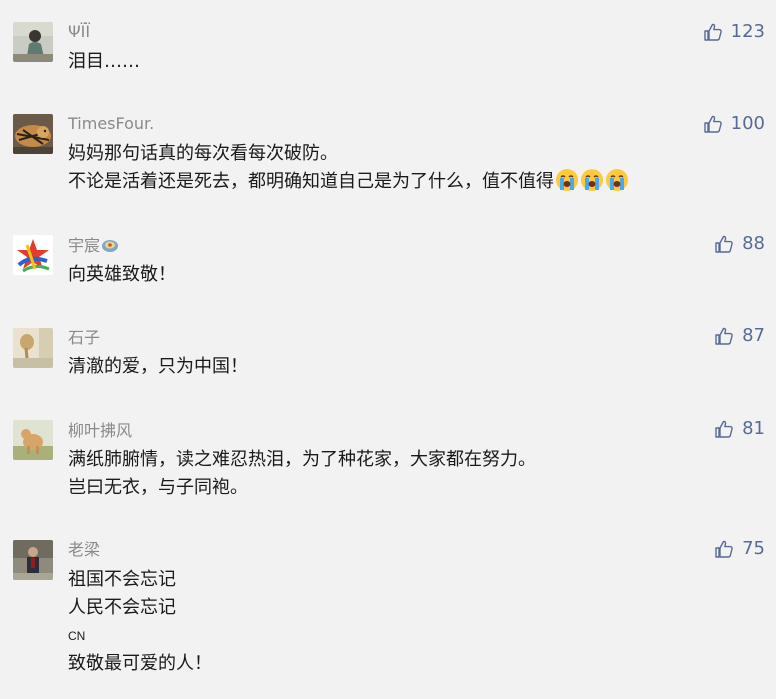  I want to click on username: 宇宸, so click(93, 246).